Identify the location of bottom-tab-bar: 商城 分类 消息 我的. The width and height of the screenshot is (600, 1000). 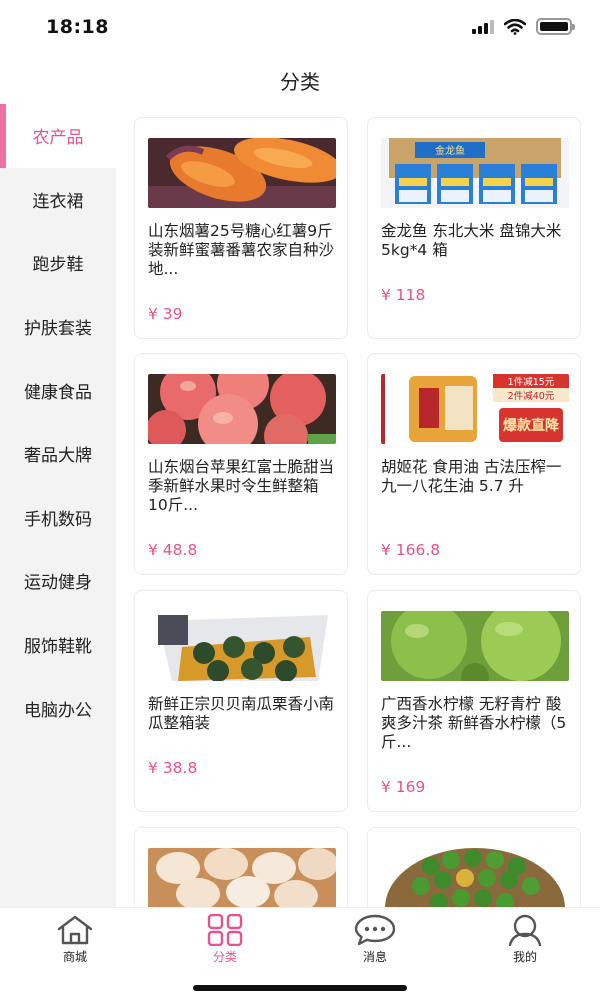
(300, 953).